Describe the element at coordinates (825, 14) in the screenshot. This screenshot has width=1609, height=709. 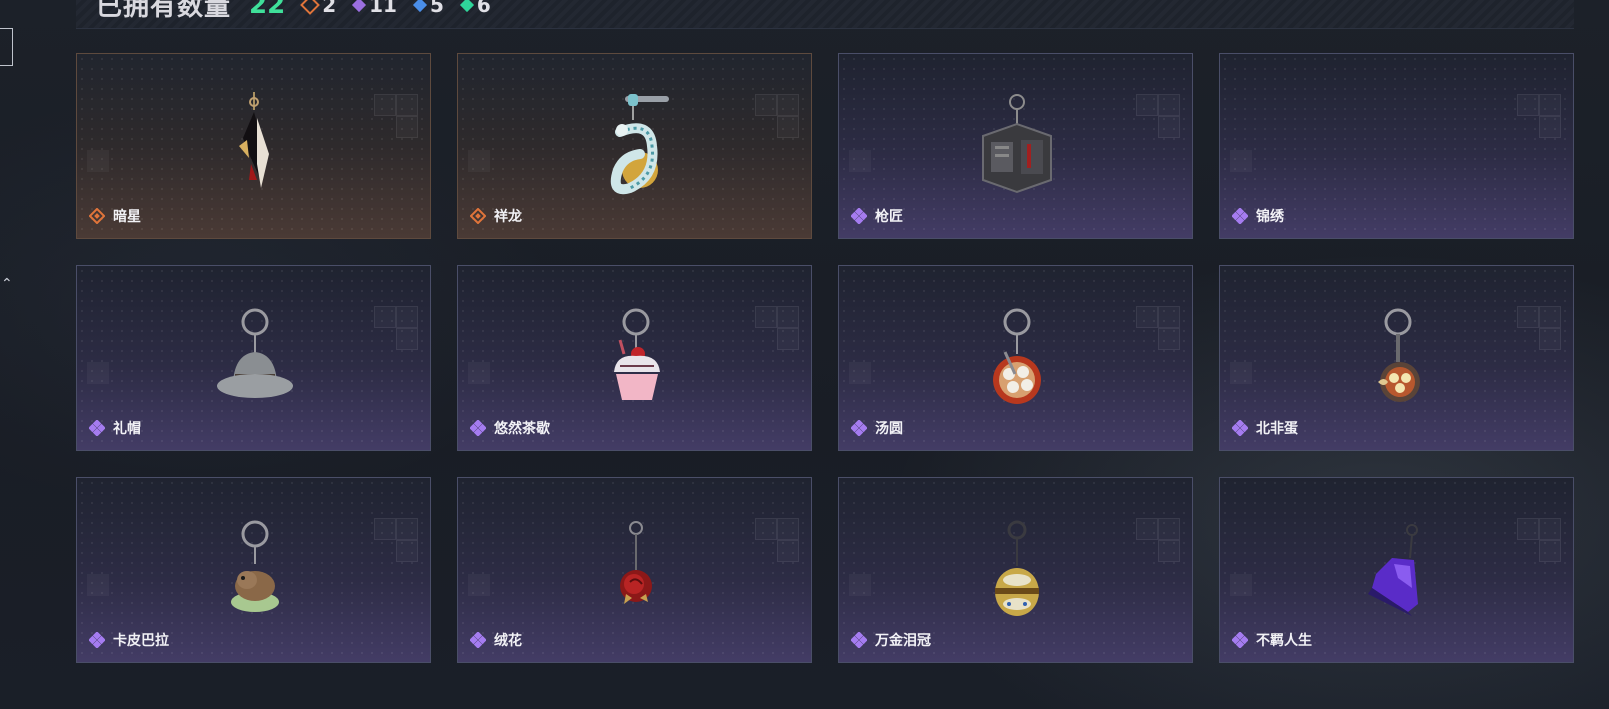
I see `owned-summary-bar: 已拥有数量 22 2 11 5 6` at that location.